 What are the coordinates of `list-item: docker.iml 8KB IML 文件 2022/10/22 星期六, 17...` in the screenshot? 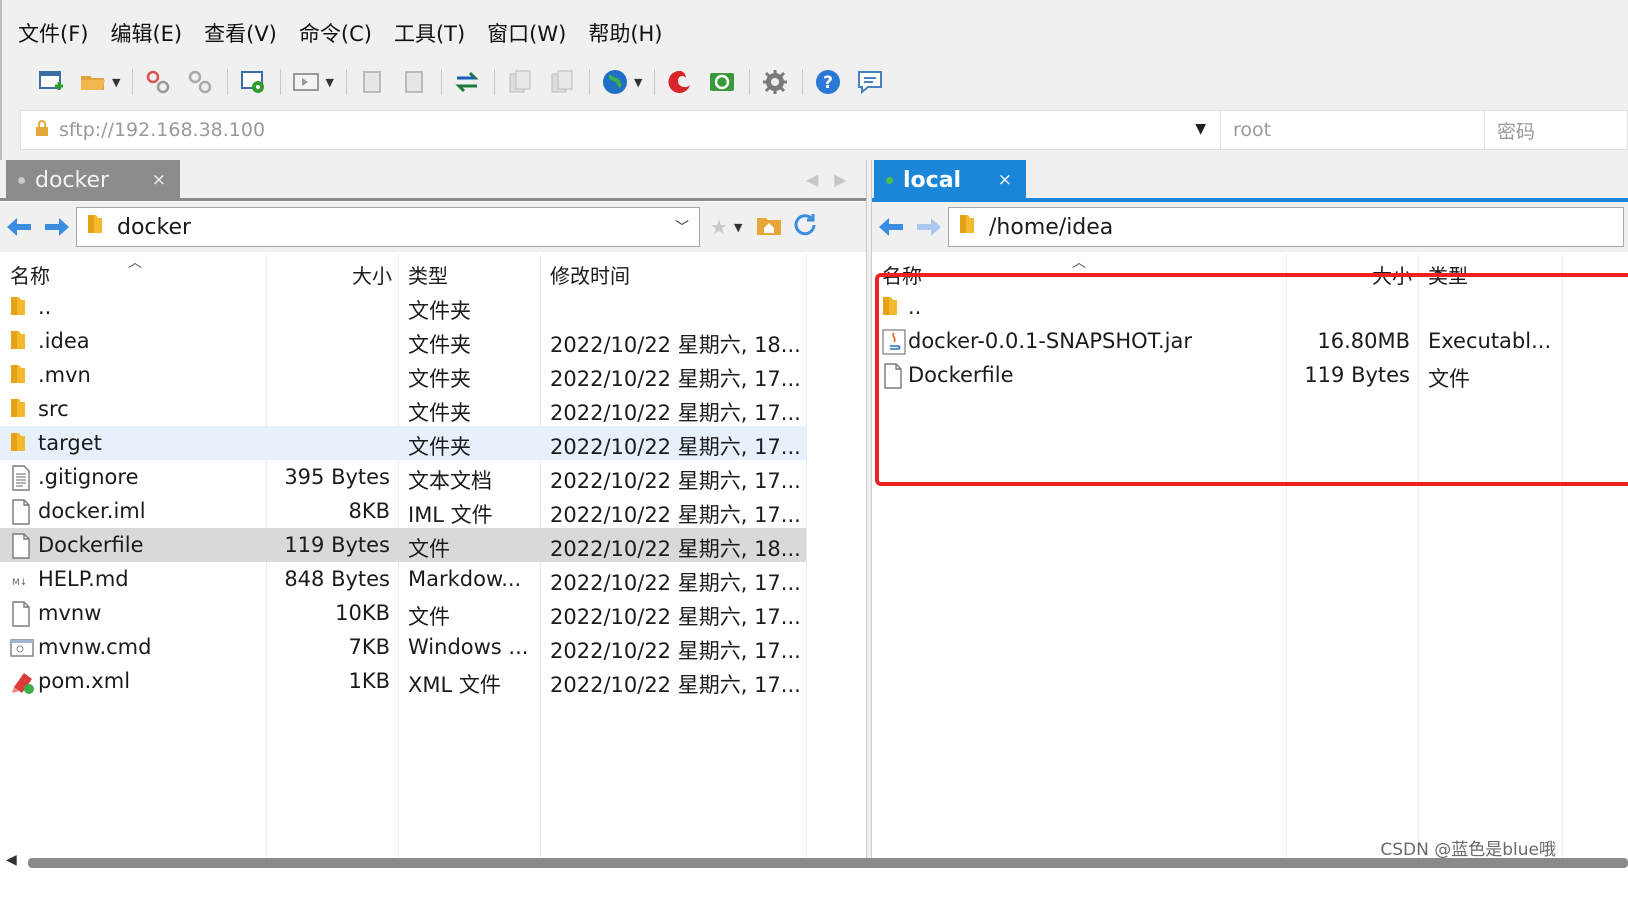 It's located at (403, 511).